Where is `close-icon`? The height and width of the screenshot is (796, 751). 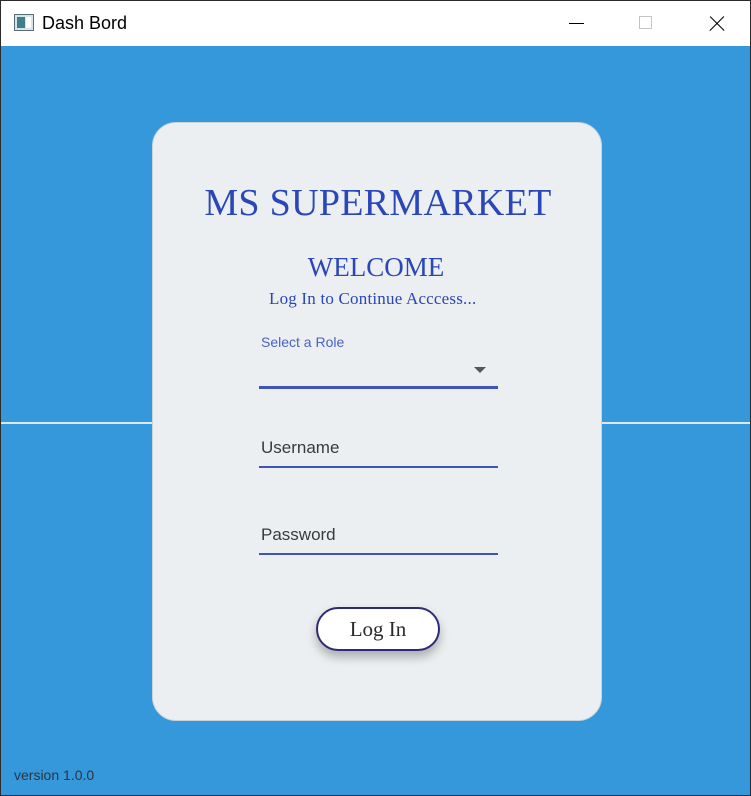 close-icon is located at coordinates (717, 24).